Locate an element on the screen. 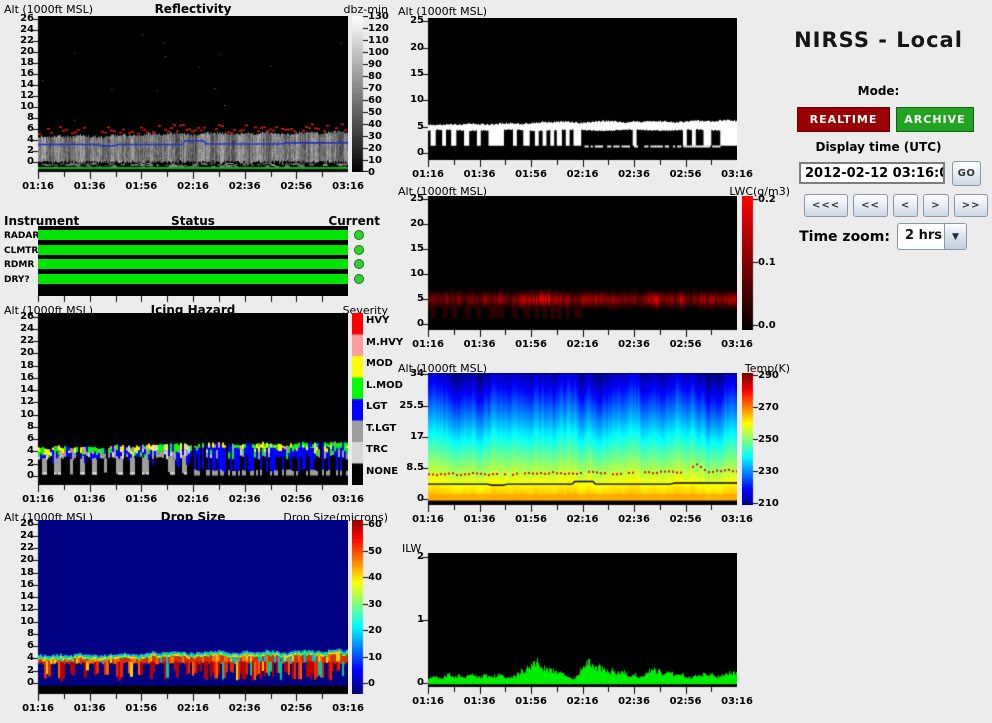 This screenshot has width=992, height=723. y-tick-label: 16 is located at coordinates (27, 377).